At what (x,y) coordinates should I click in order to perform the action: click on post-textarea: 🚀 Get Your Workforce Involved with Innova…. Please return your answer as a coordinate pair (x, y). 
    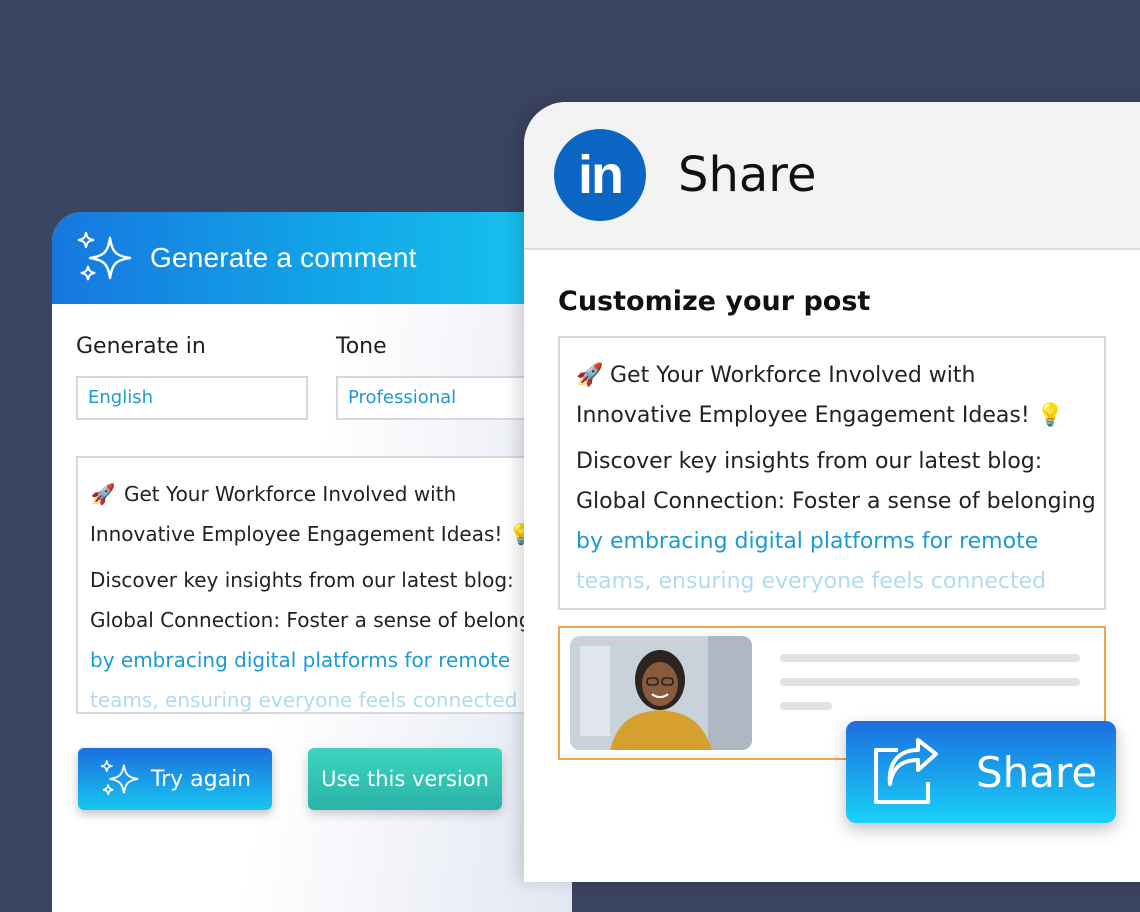
    Looking at the image, I should click on (832, 473).